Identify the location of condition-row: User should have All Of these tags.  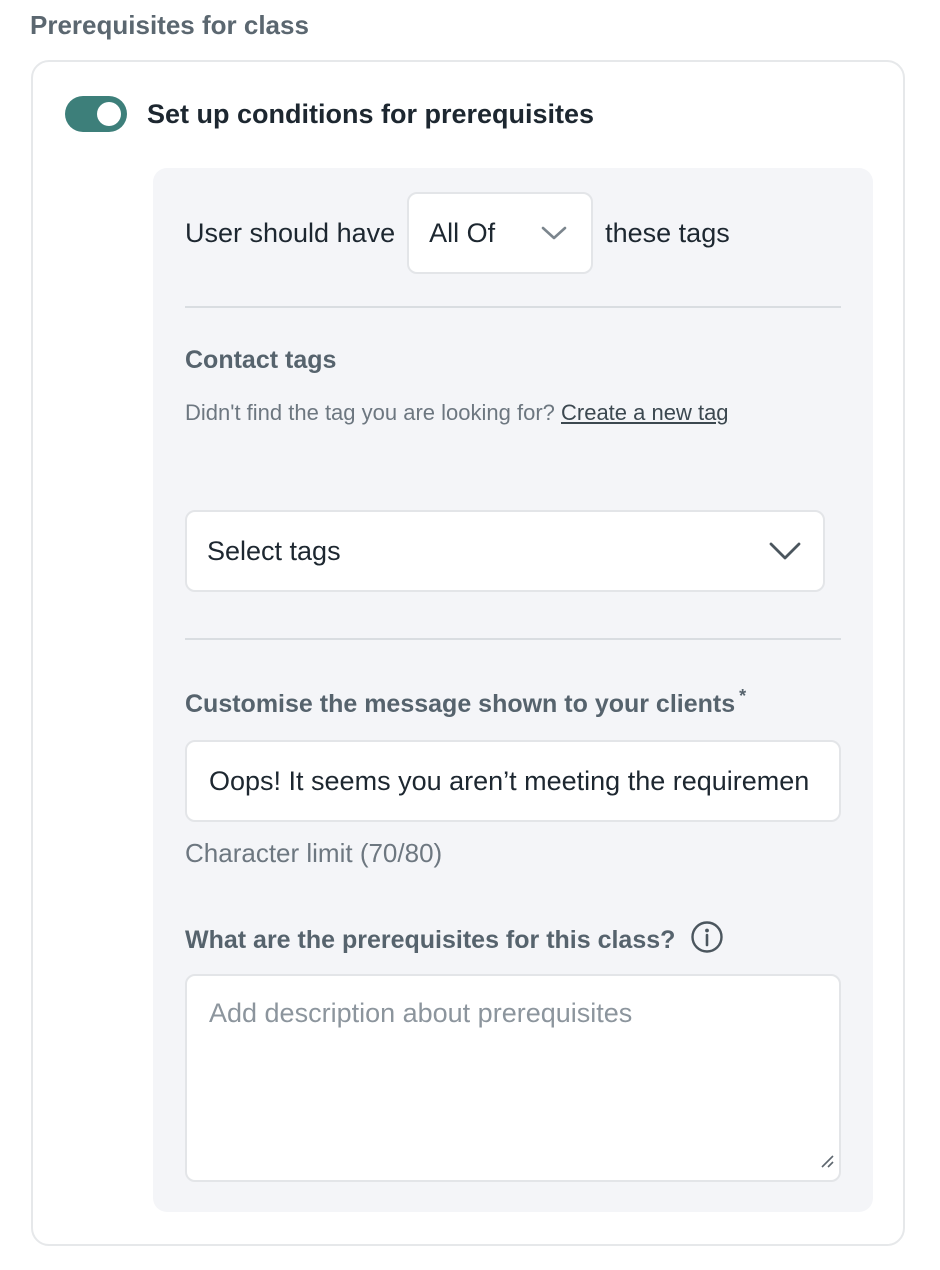
(457, 233).